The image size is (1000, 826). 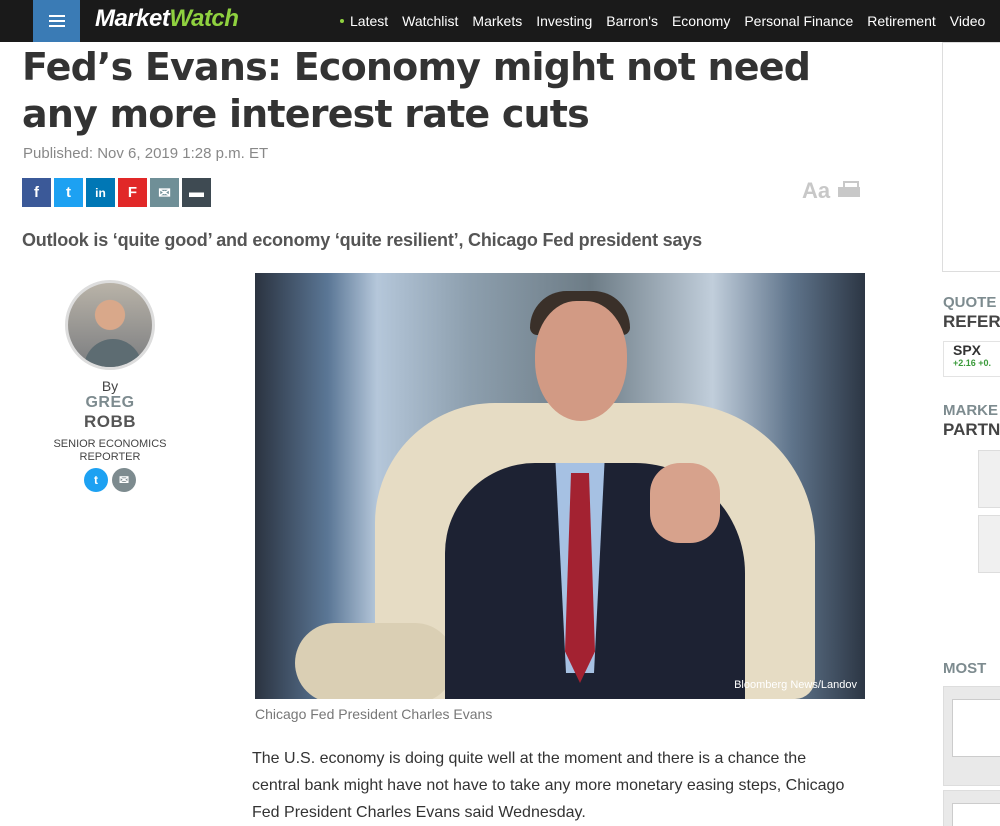 What do you see at coordinates (967, 350) in the screenshot?
I see `ticker-symbol: SPX` at bounding box center [967, 350].